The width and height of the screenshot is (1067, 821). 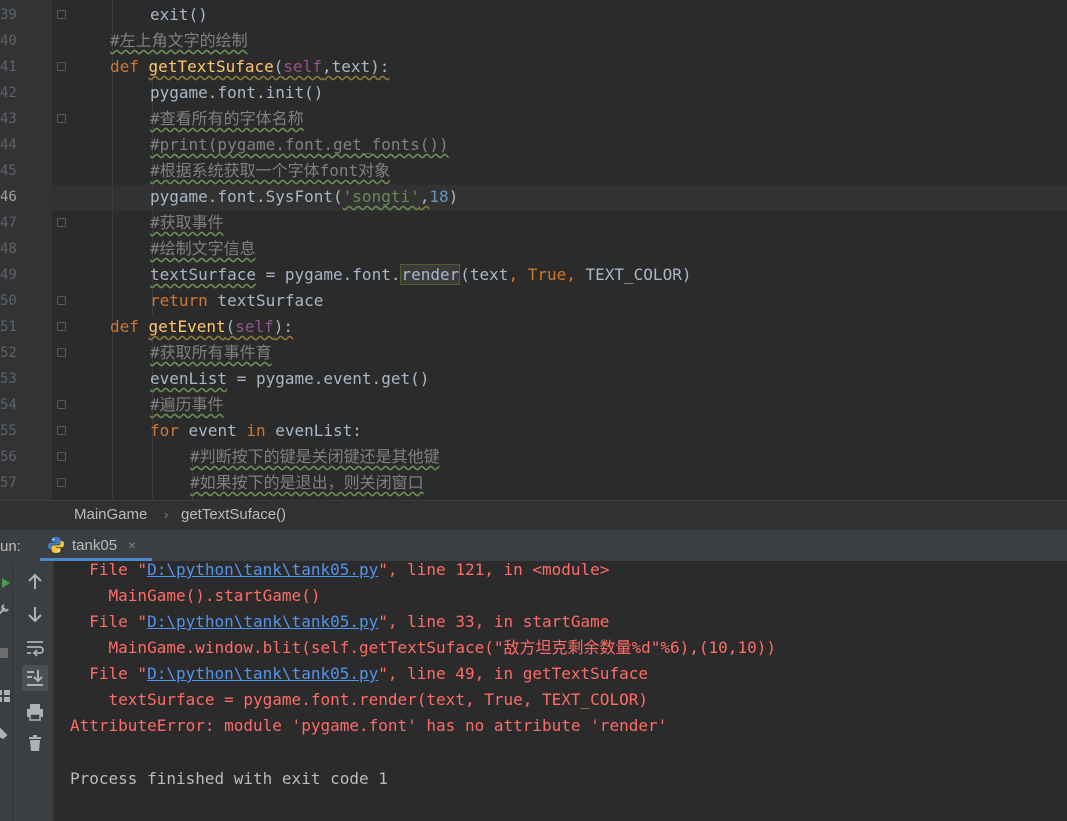 I want to click on code-text: ,text):, so click(x=355, y=66).